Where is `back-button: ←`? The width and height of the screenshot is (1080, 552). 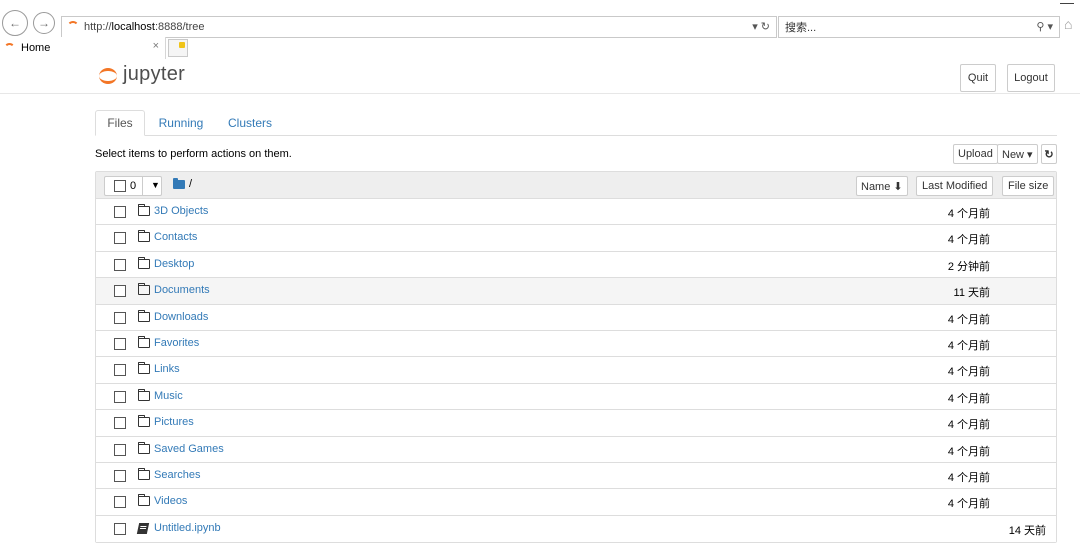
back-button: ← is located at coordinates (15, 23).